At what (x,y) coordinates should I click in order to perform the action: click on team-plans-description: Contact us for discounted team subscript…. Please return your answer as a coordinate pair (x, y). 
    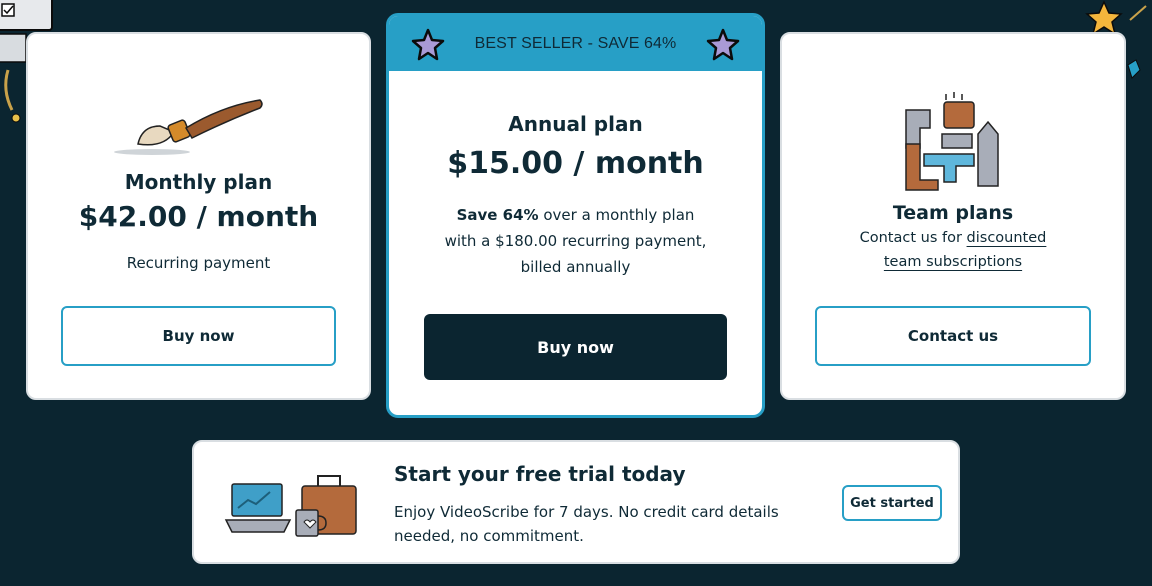
    Looking at the image, I should click on (953, 250).